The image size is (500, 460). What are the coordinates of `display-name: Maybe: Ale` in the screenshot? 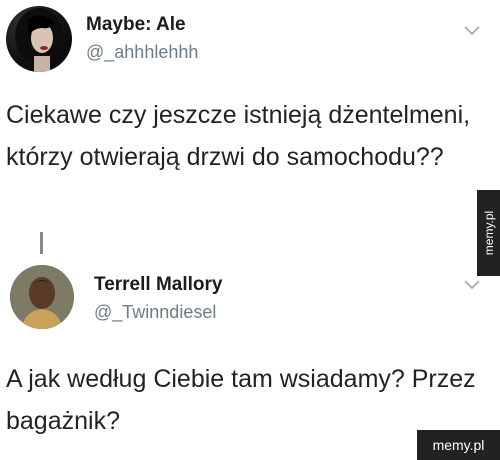 It's located at (136, 25).